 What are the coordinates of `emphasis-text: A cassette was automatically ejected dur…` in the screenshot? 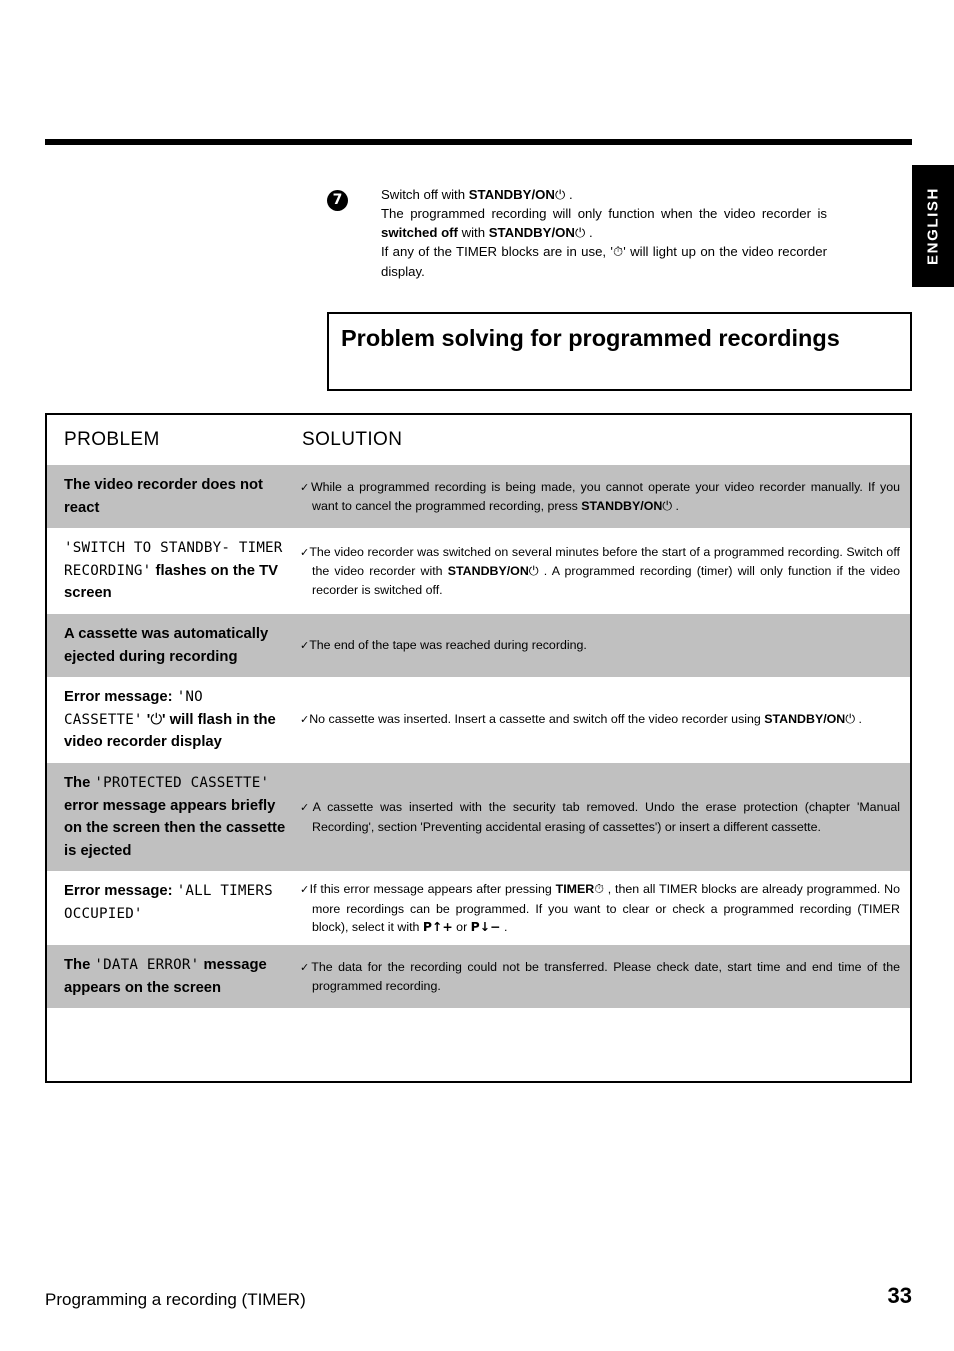 It's located at (166, 645).